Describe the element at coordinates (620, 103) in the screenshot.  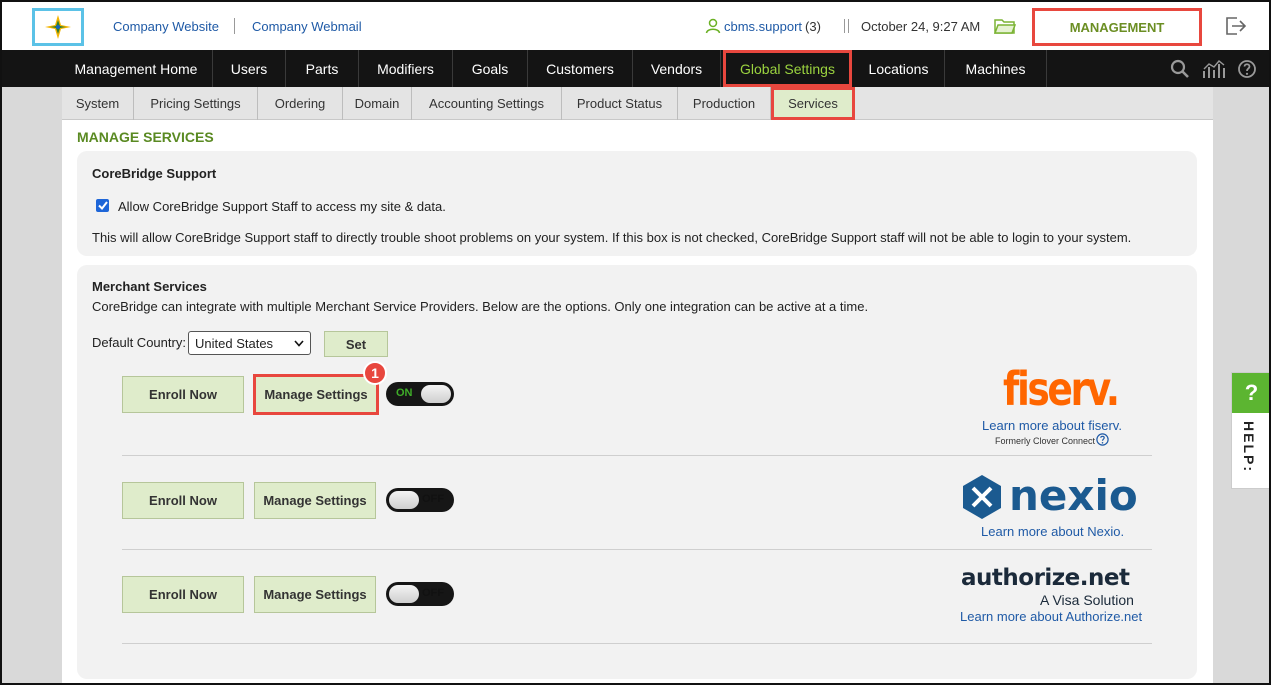
I see `tab-product-status: Product Status` at that location.